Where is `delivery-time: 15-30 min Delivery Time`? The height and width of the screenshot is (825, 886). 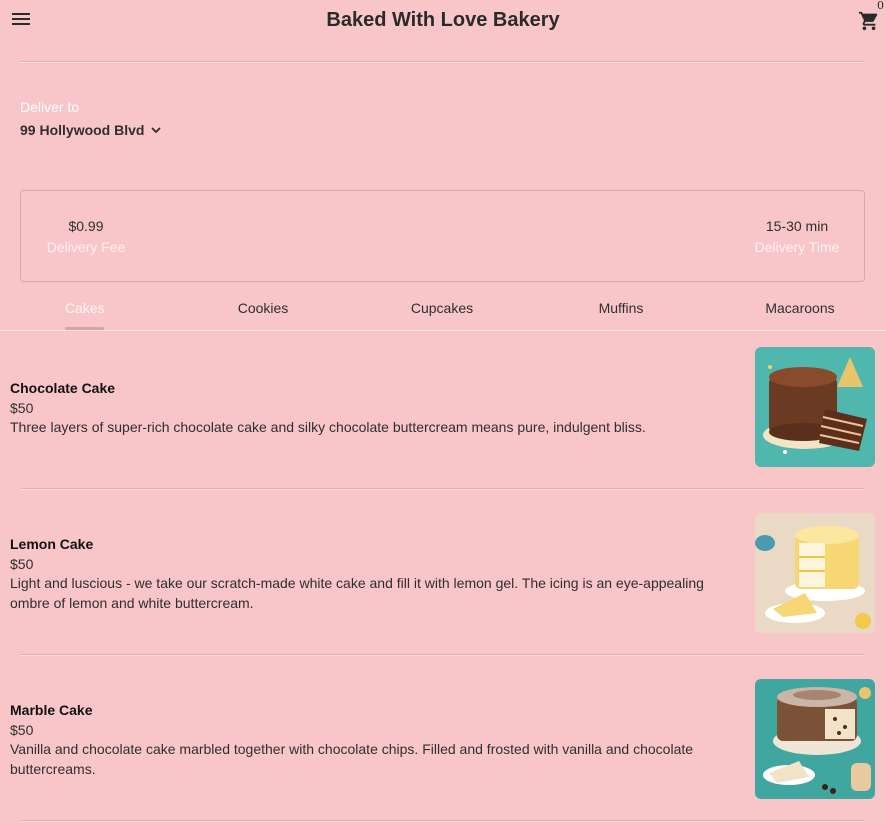 delivery-time: 15-30 min Delivery Time is located at coordinates (797, 236).